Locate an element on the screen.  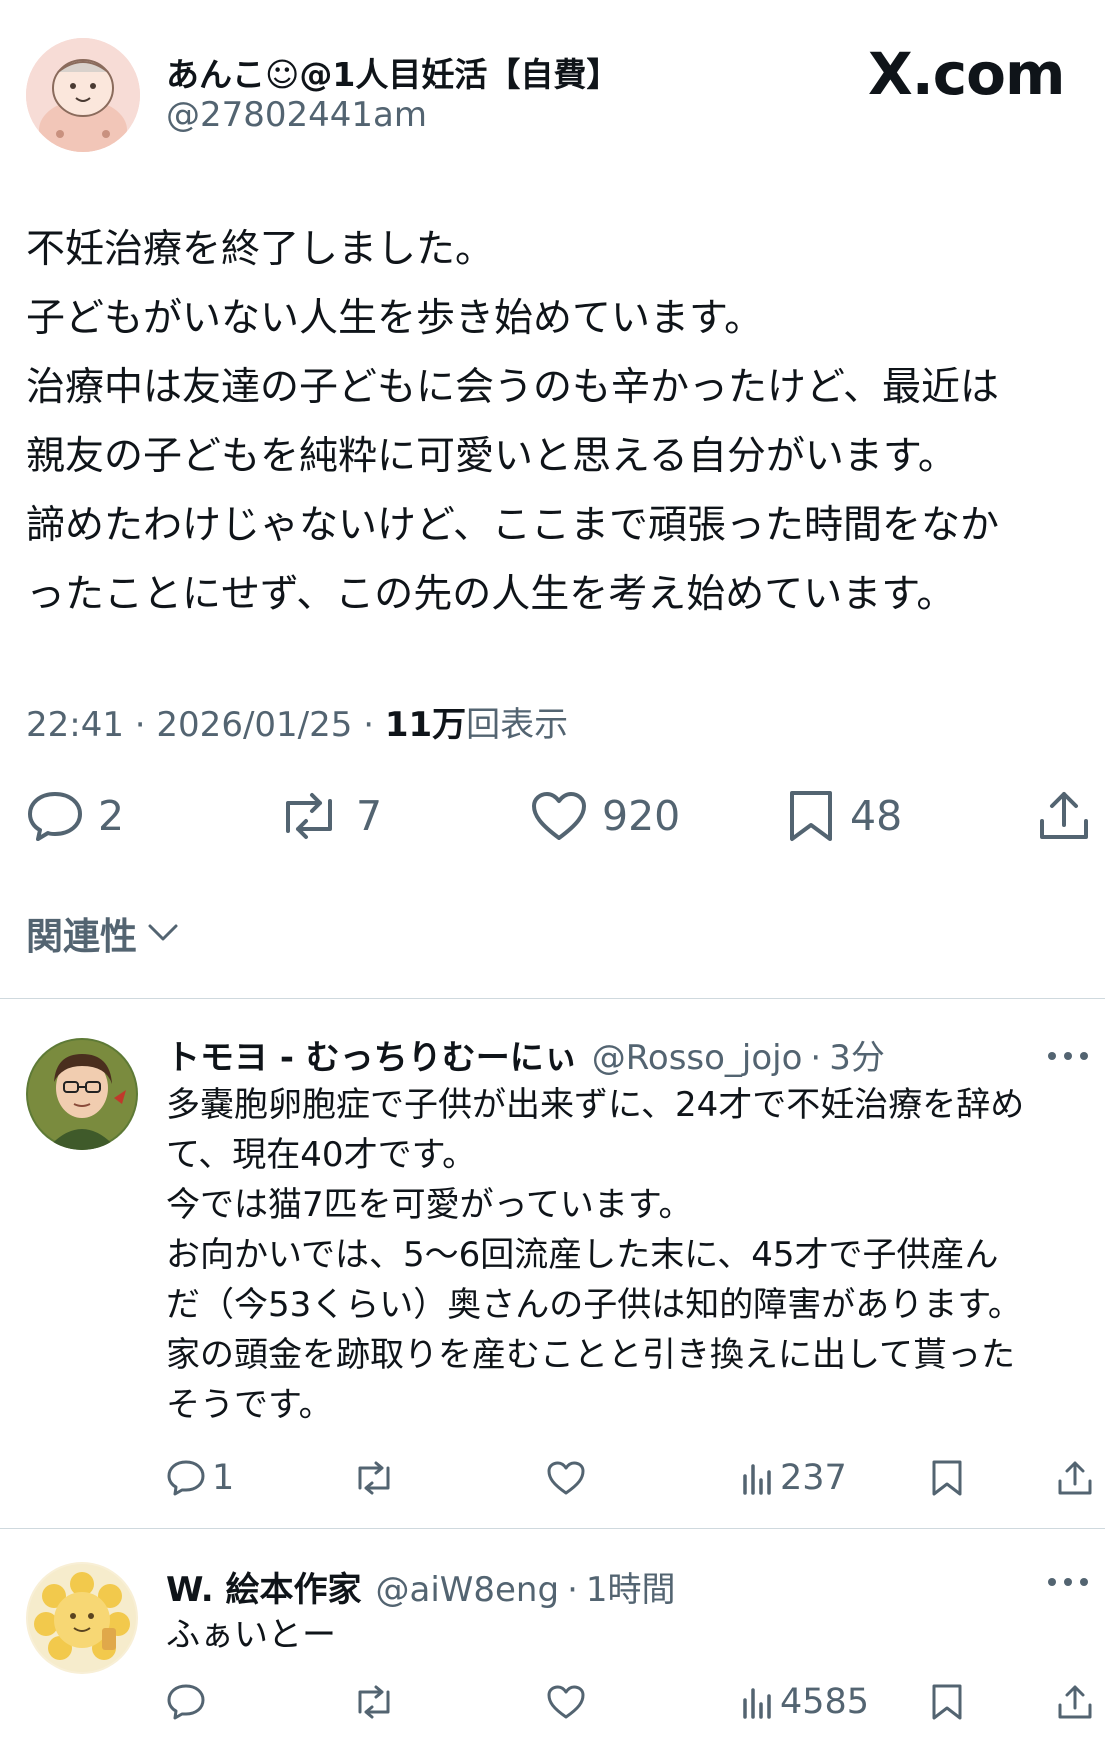
tweet-text-line: 子どもがいない人生を歩き始めています。 is located at coordinates (395, 318).